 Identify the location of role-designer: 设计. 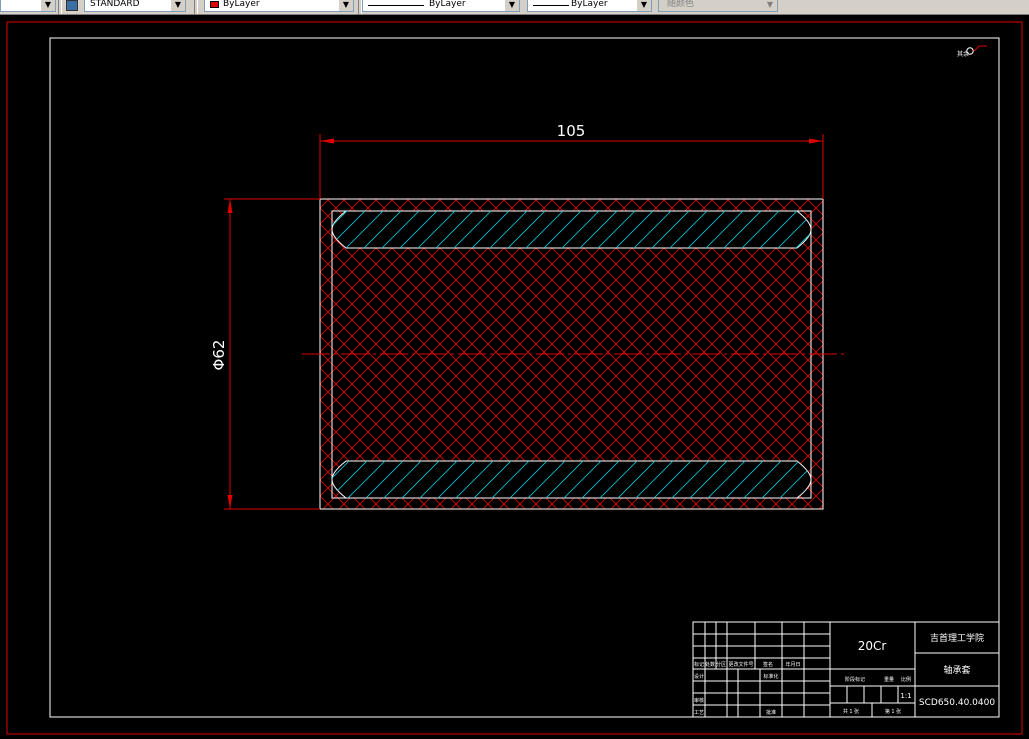
(699, 676).